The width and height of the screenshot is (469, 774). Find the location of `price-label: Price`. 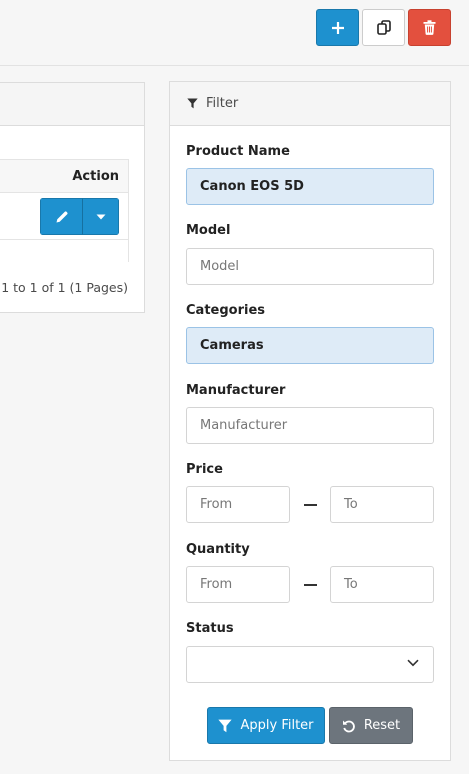

price-label: Price is located at coordinates (204, 469).